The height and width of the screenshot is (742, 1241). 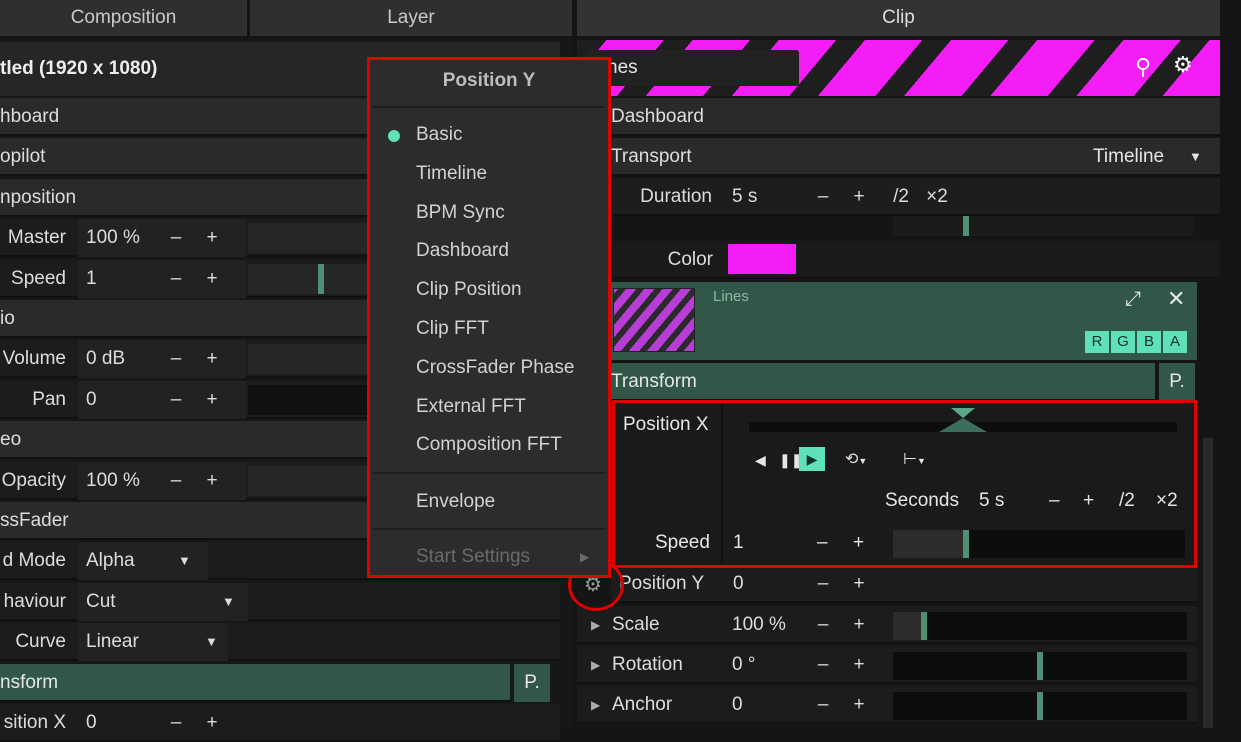 What do you see at coordinates (904, 584) in the screenshot?
I see `position-y-row: Position Y 0 – +` at bounding box center [904, 584].